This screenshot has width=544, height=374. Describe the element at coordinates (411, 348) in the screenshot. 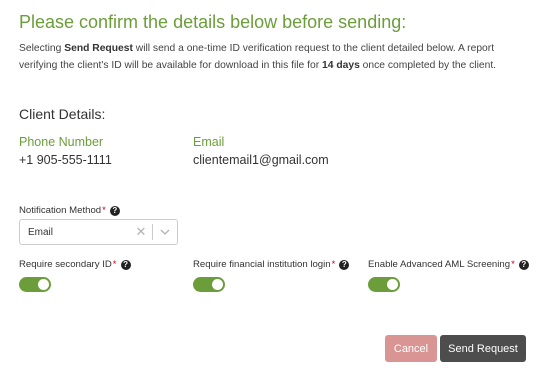

I see `cancel-button: Cancel` at that location.